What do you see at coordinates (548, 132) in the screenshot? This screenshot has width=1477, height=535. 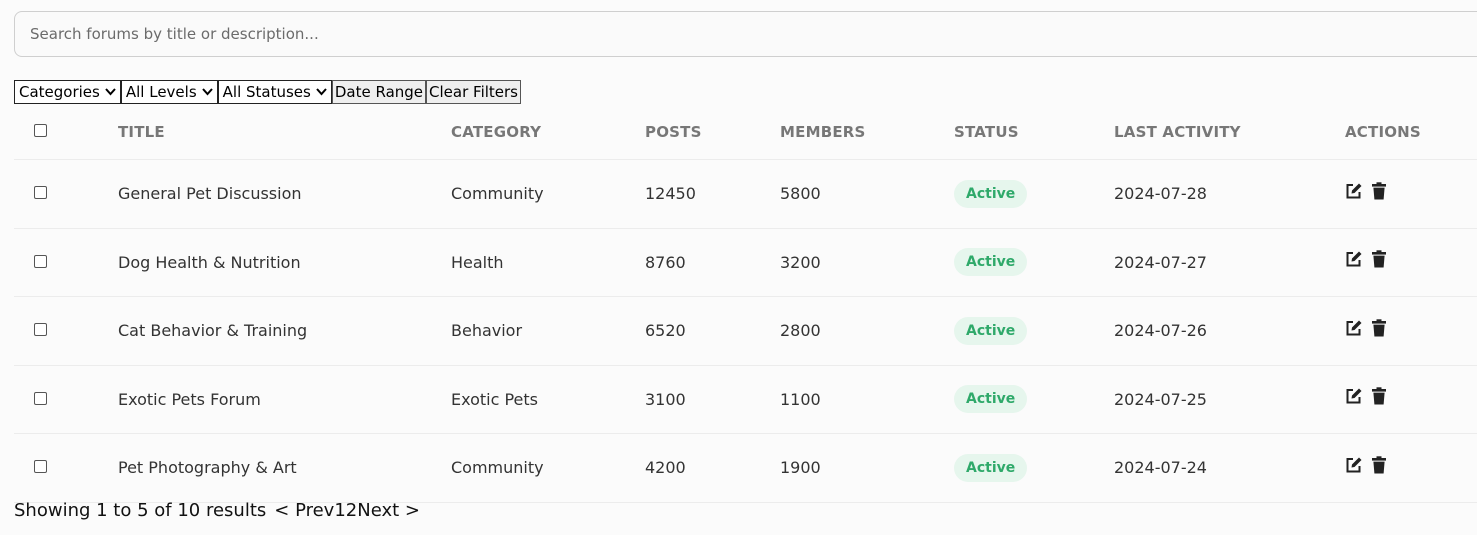 I see `header-category: CATEGORY` at bounding box center [548, 132].